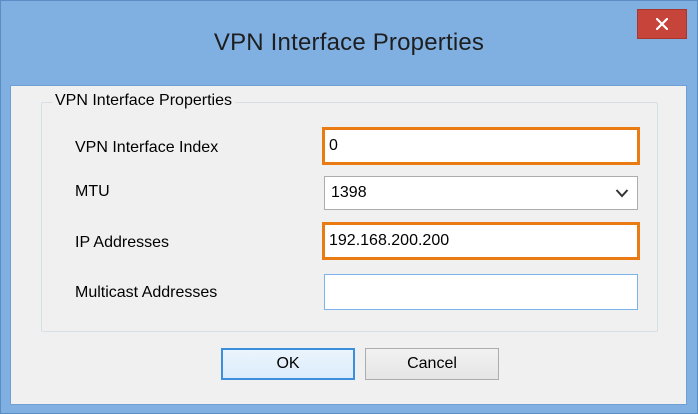 The image size is (698, 414). I want to click on vpn-interface-index-label: VPN Interface Index, so click(147, 147).